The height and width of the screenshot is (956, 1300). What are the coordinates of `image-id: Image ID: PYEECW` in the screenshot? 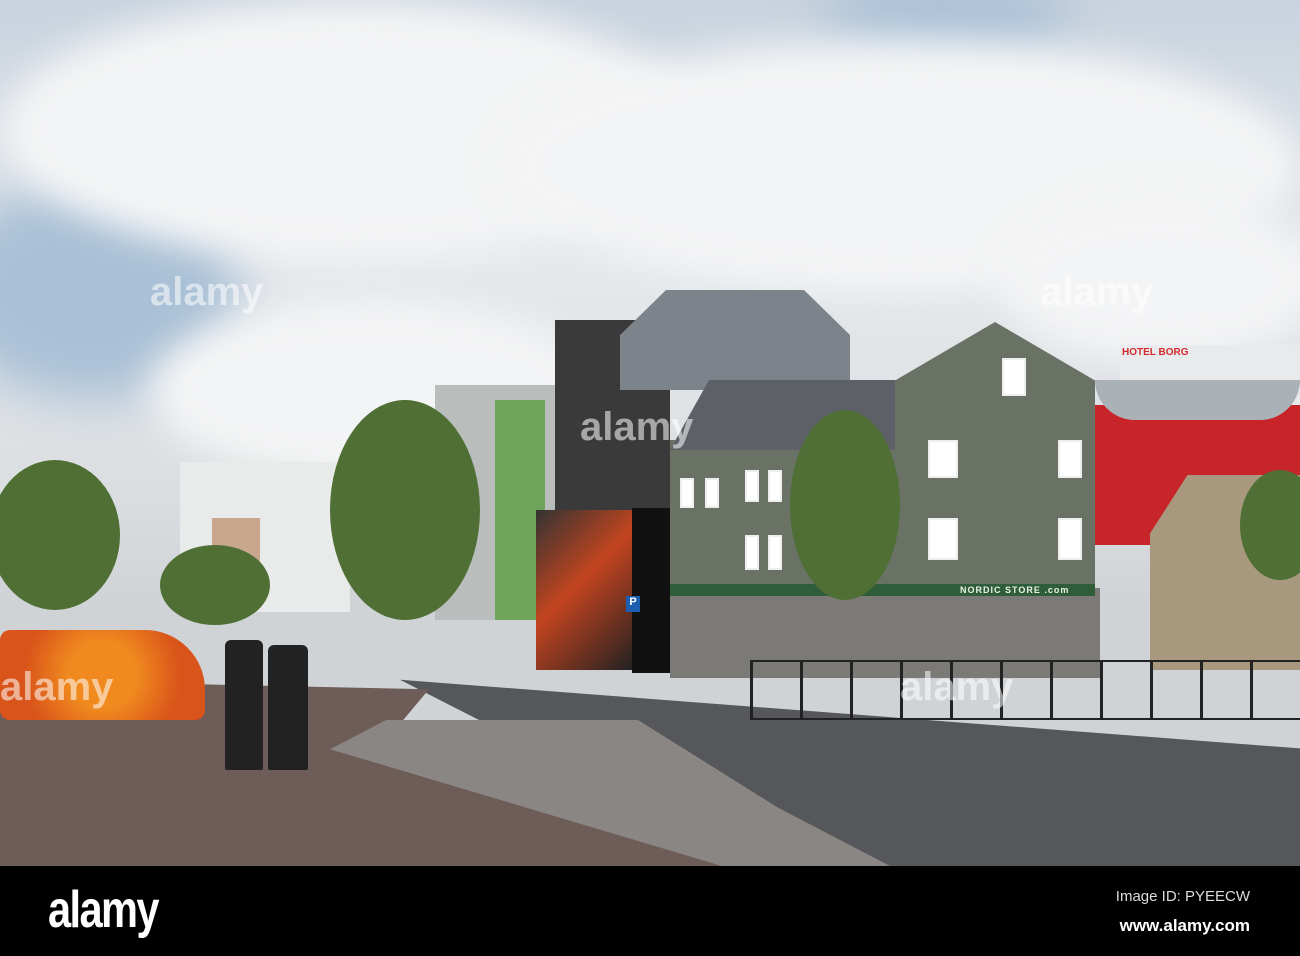 It's located at (1182, 896).